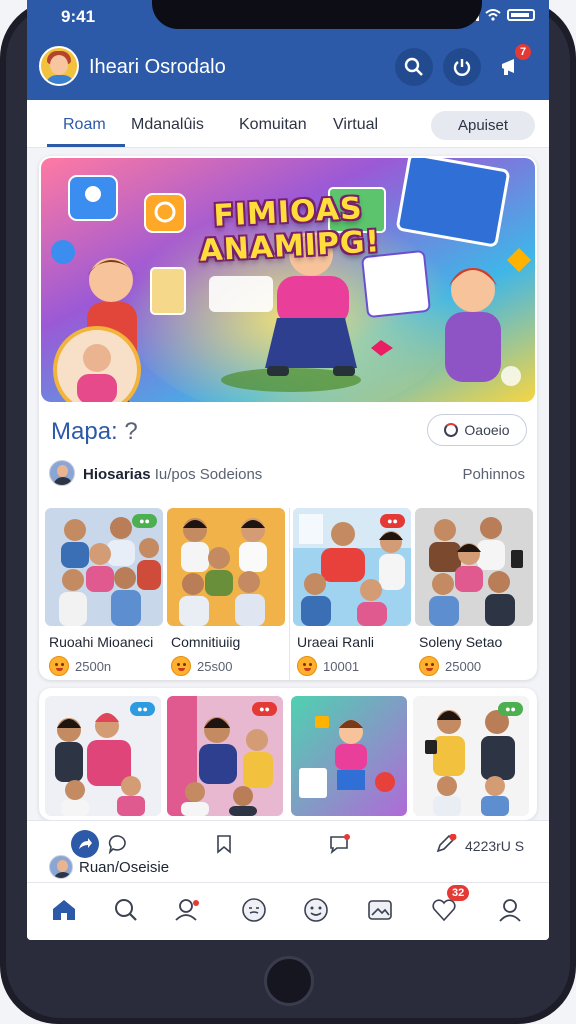 This screenshot has width=576, height=1024. I want to click on group-stat: 10001, so click(328, 666).